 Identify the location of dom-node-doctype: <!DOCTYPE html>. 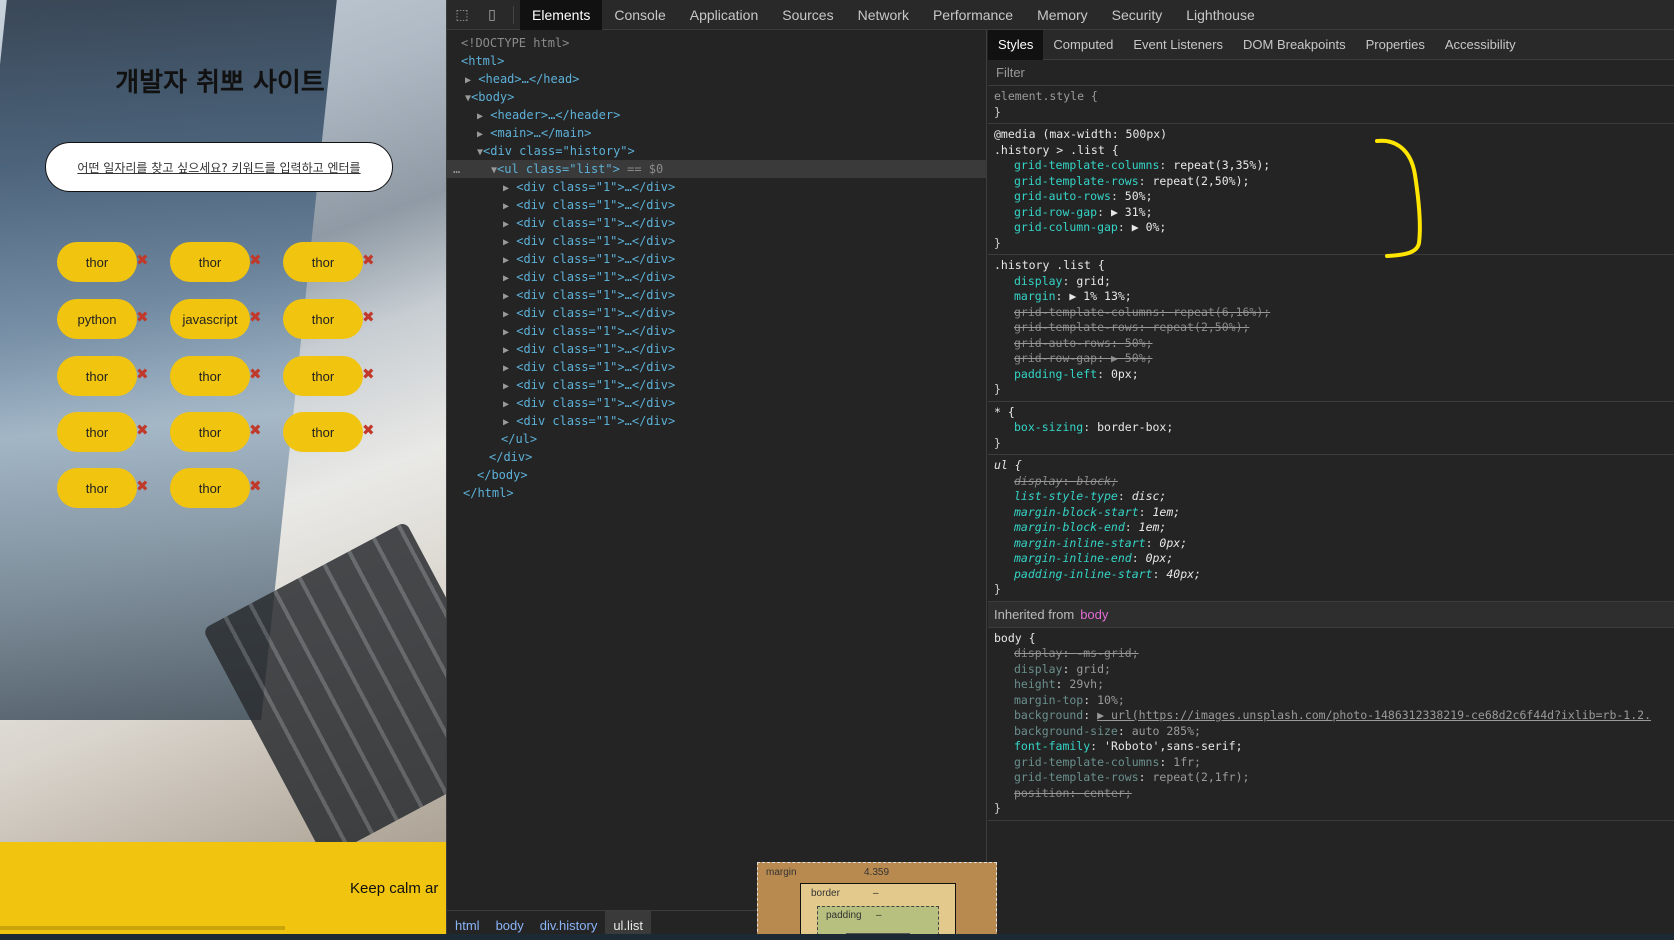
(515, 43).